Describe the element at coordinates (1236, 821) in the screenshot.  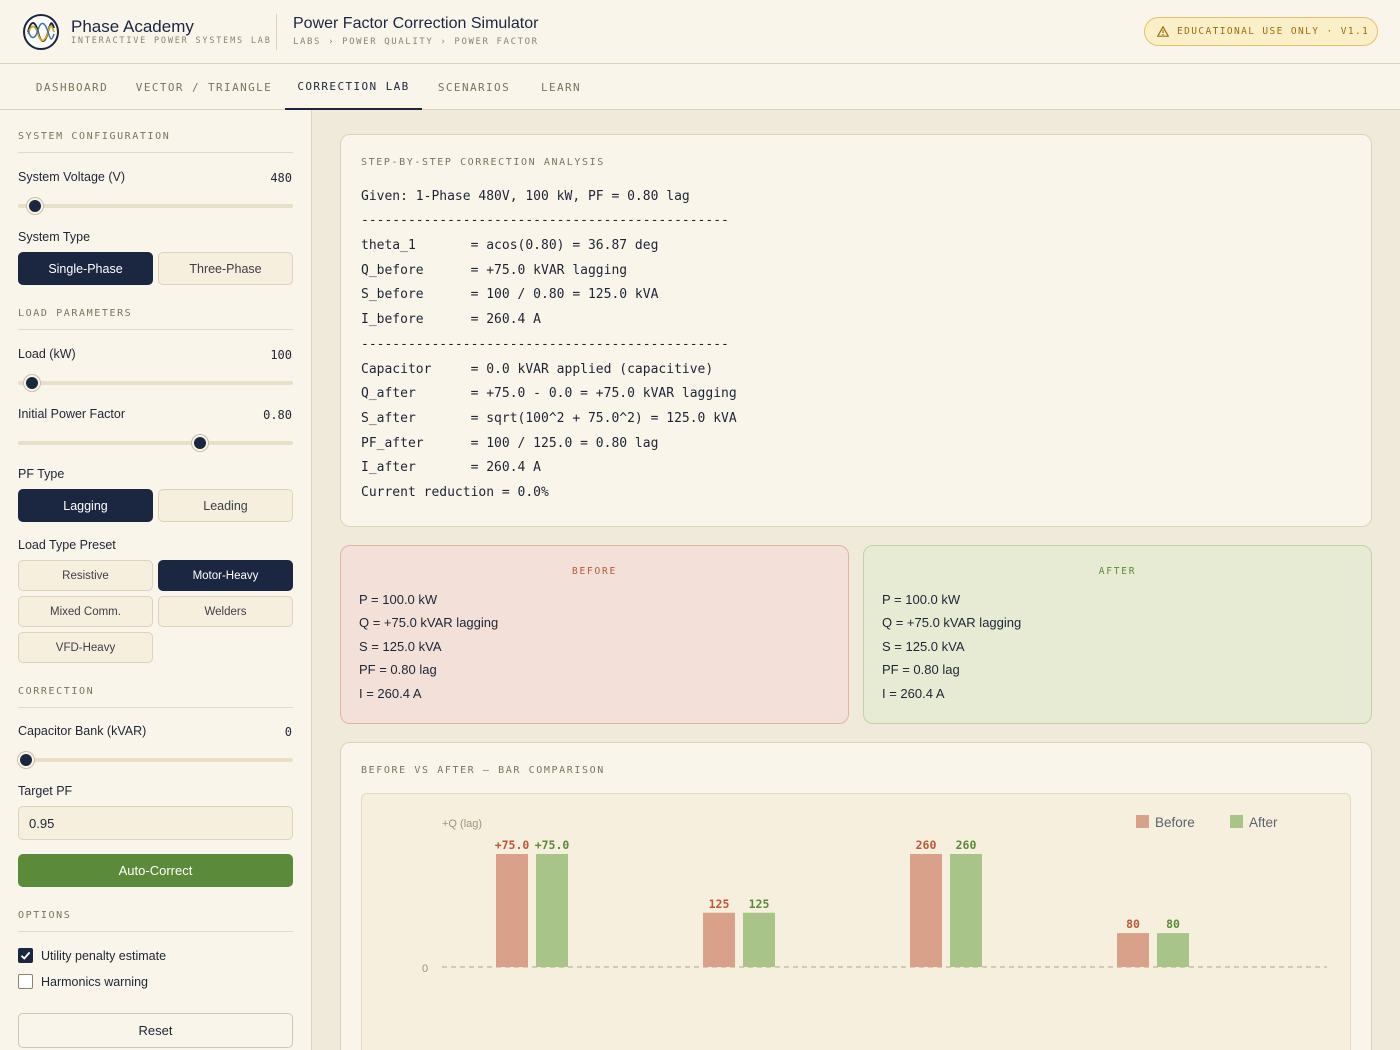
I see `legend-swatch-after` at that location.